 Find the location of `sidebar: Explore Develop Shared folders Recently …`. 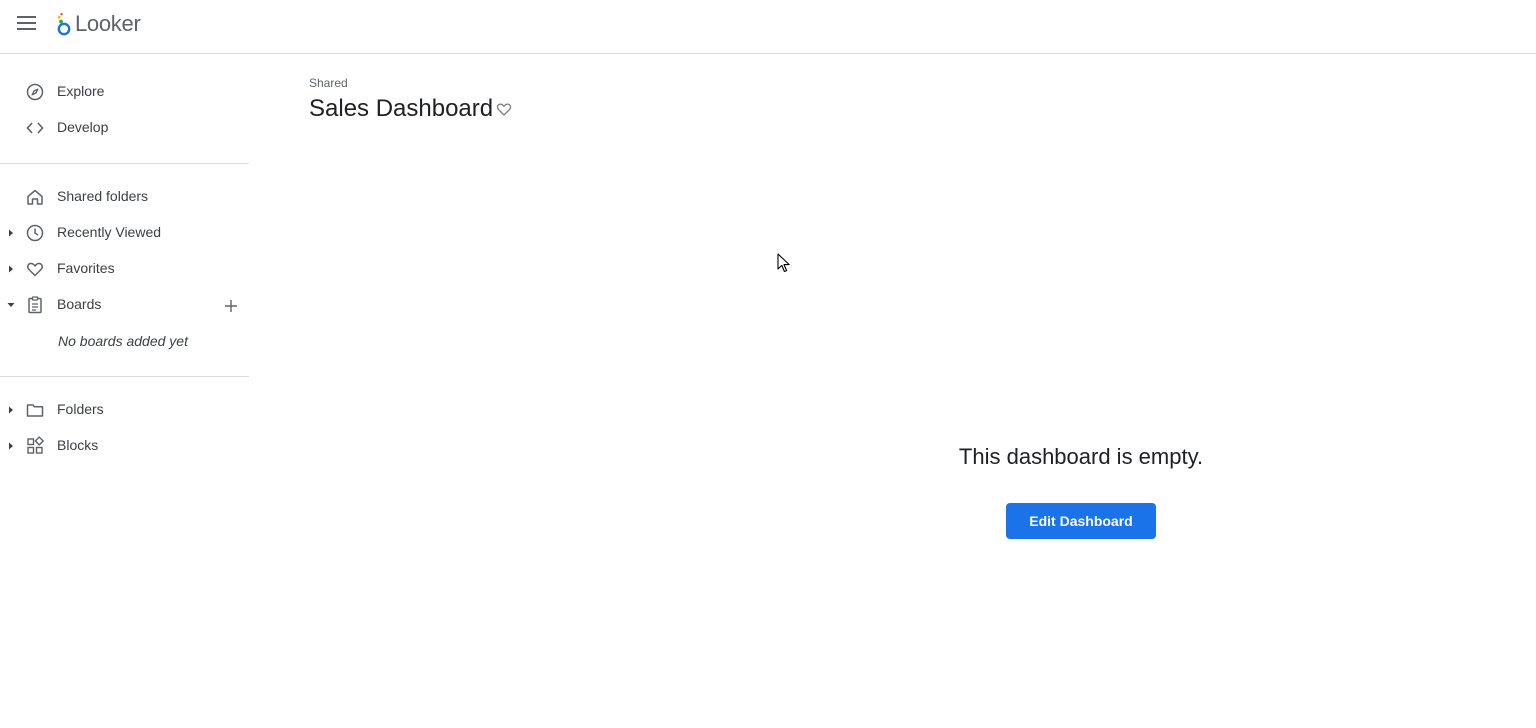

sidebar: Explore Develop Shared folders Recently … is located at coordinates (124, 391).